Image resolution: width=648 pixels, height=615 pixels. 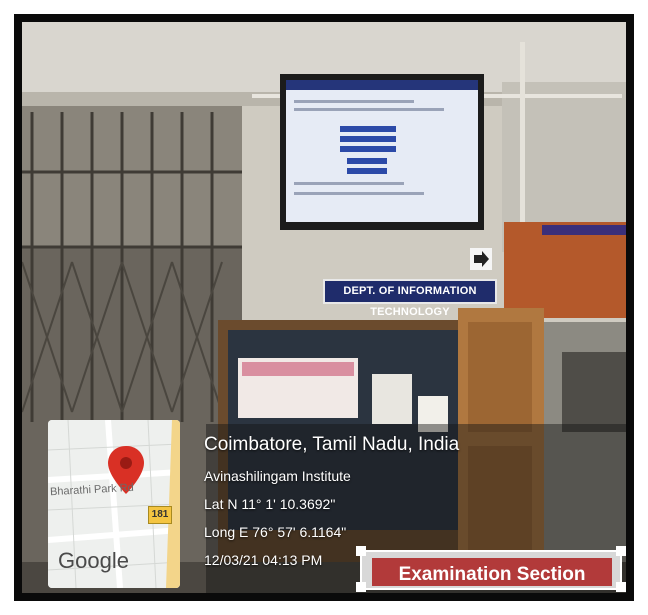 I want to click on longitude-text: Long E 76° 57' 6.1164", so click(x=275, y=532).